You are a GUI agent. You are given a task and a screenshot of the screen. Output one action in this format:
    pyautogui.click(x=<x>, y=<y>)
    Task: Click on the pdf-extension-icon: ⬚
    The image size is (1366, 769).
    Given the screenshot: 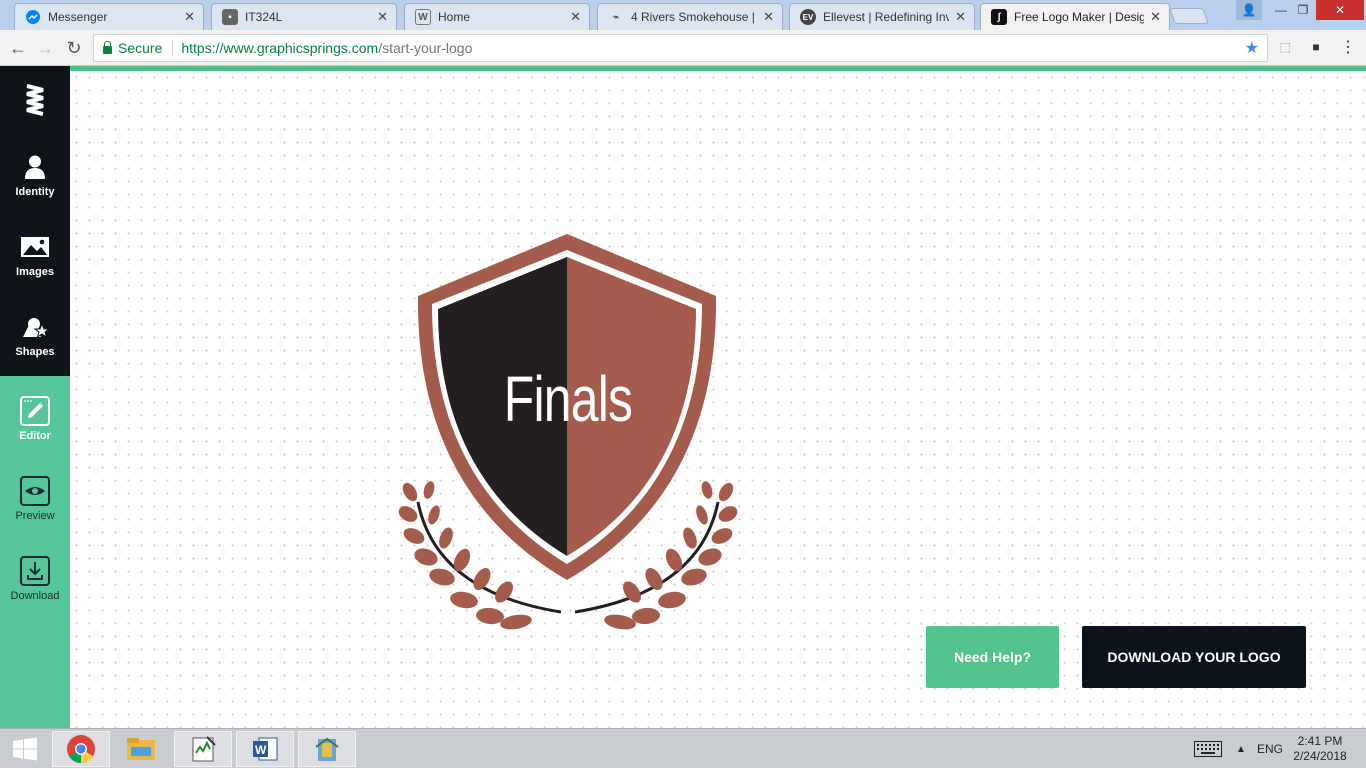 What is the action you would take?
    pyautogui.click(x=1285, y=47)
    